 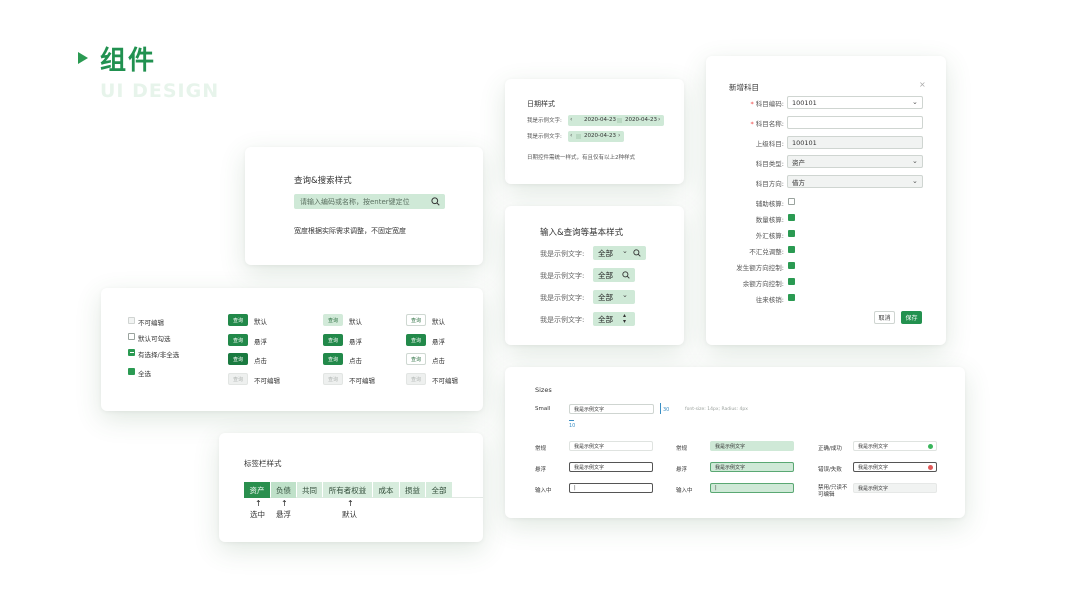 What do you see at coordinates (572, 426) in the screenshot?
I see `width-dimension: 10` at bounding box center [572, 426].